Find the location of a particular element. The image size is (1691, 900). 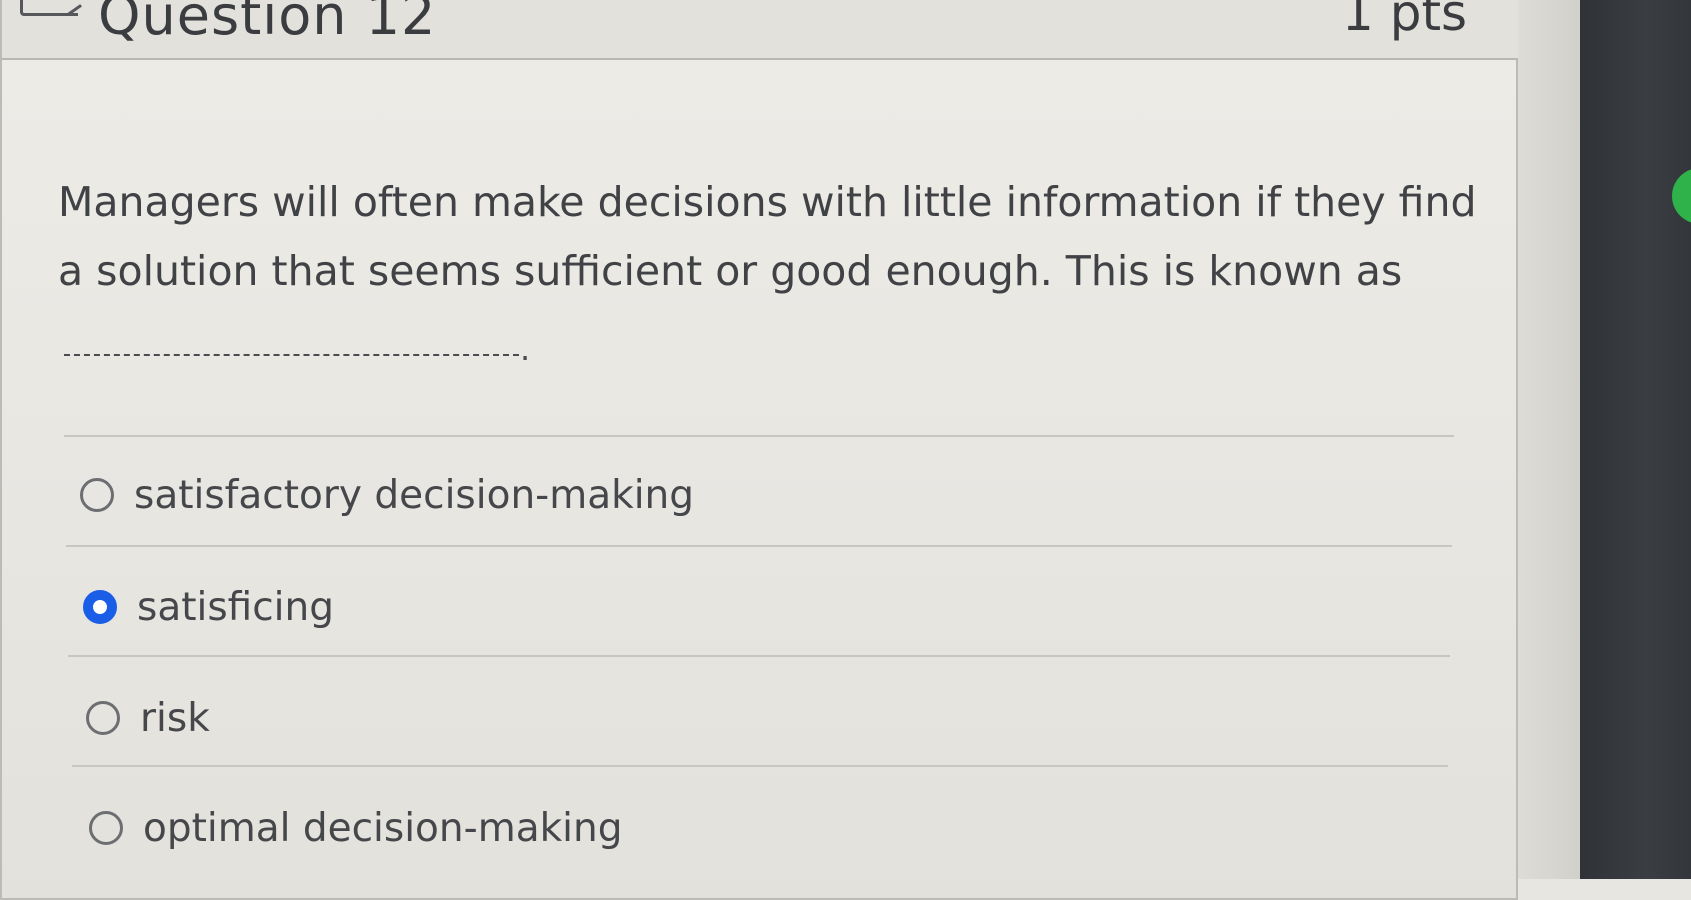

answer-option: satisfactory decision-making is located at coordinates (387, 495).